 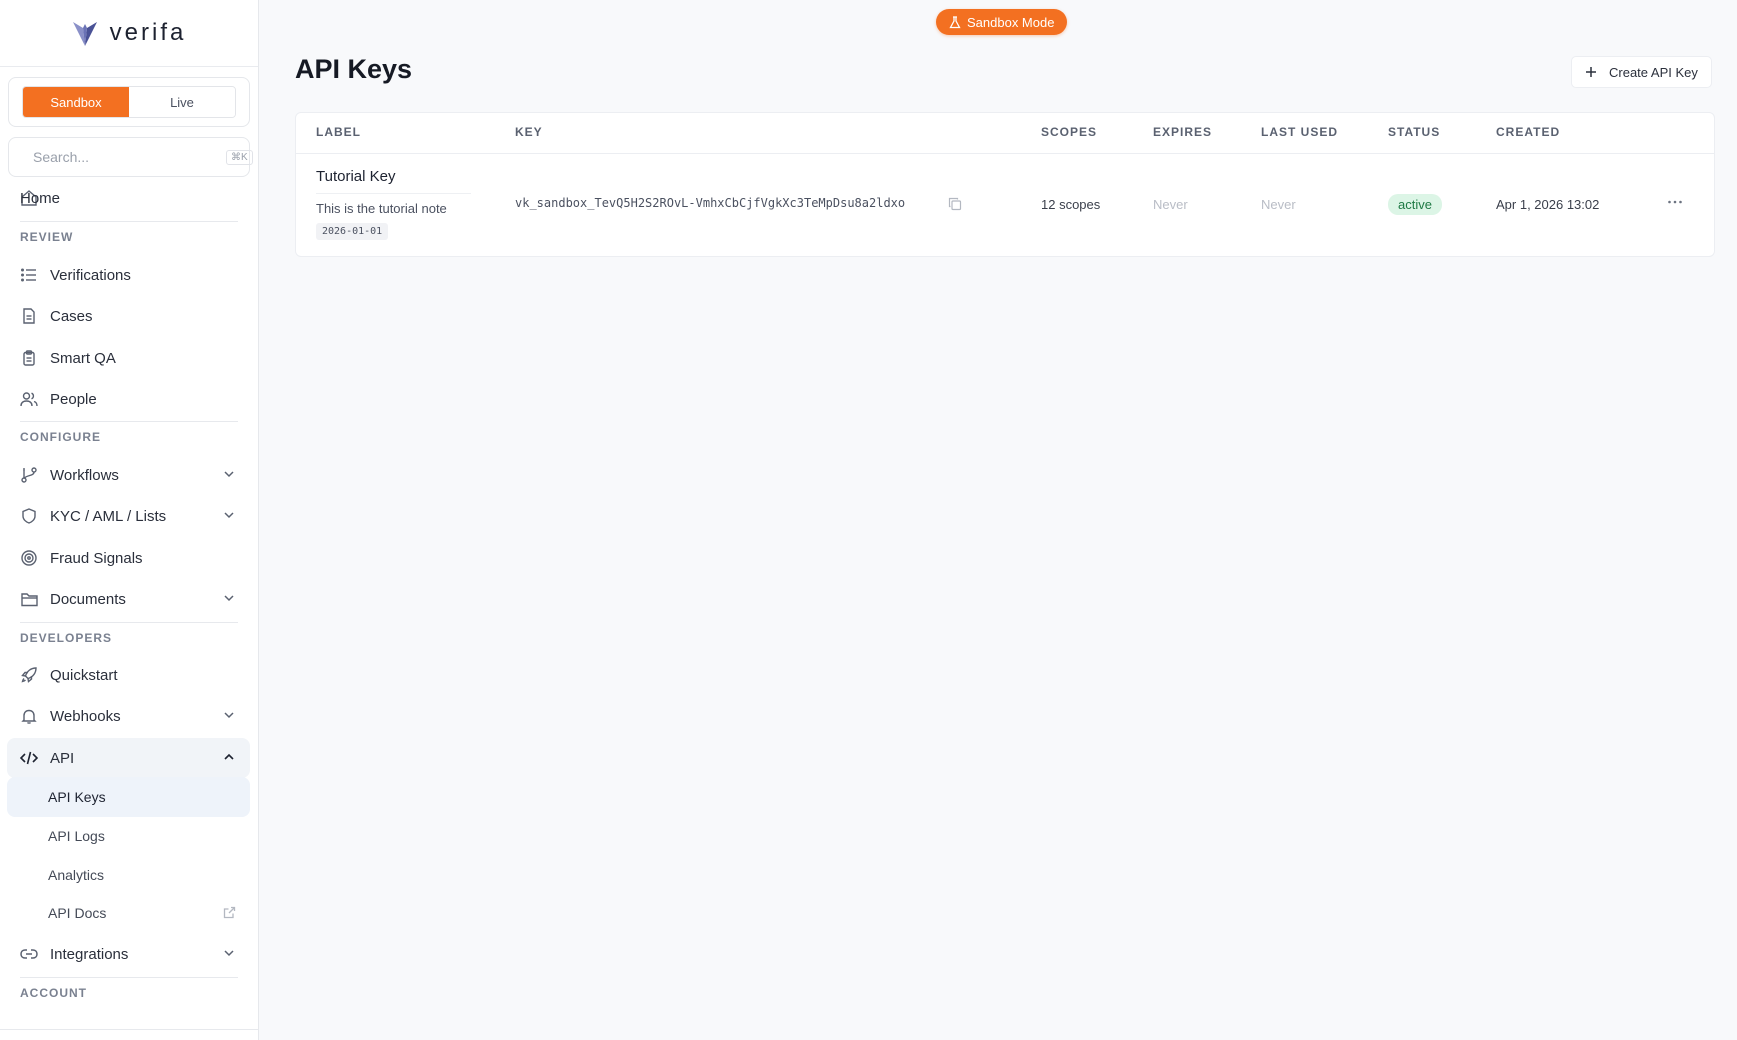 What do you see at coordinates (60, 437) in the screenshot?
I see `section-label-configure: CONFIGURE` at bounding box center [60, 437].